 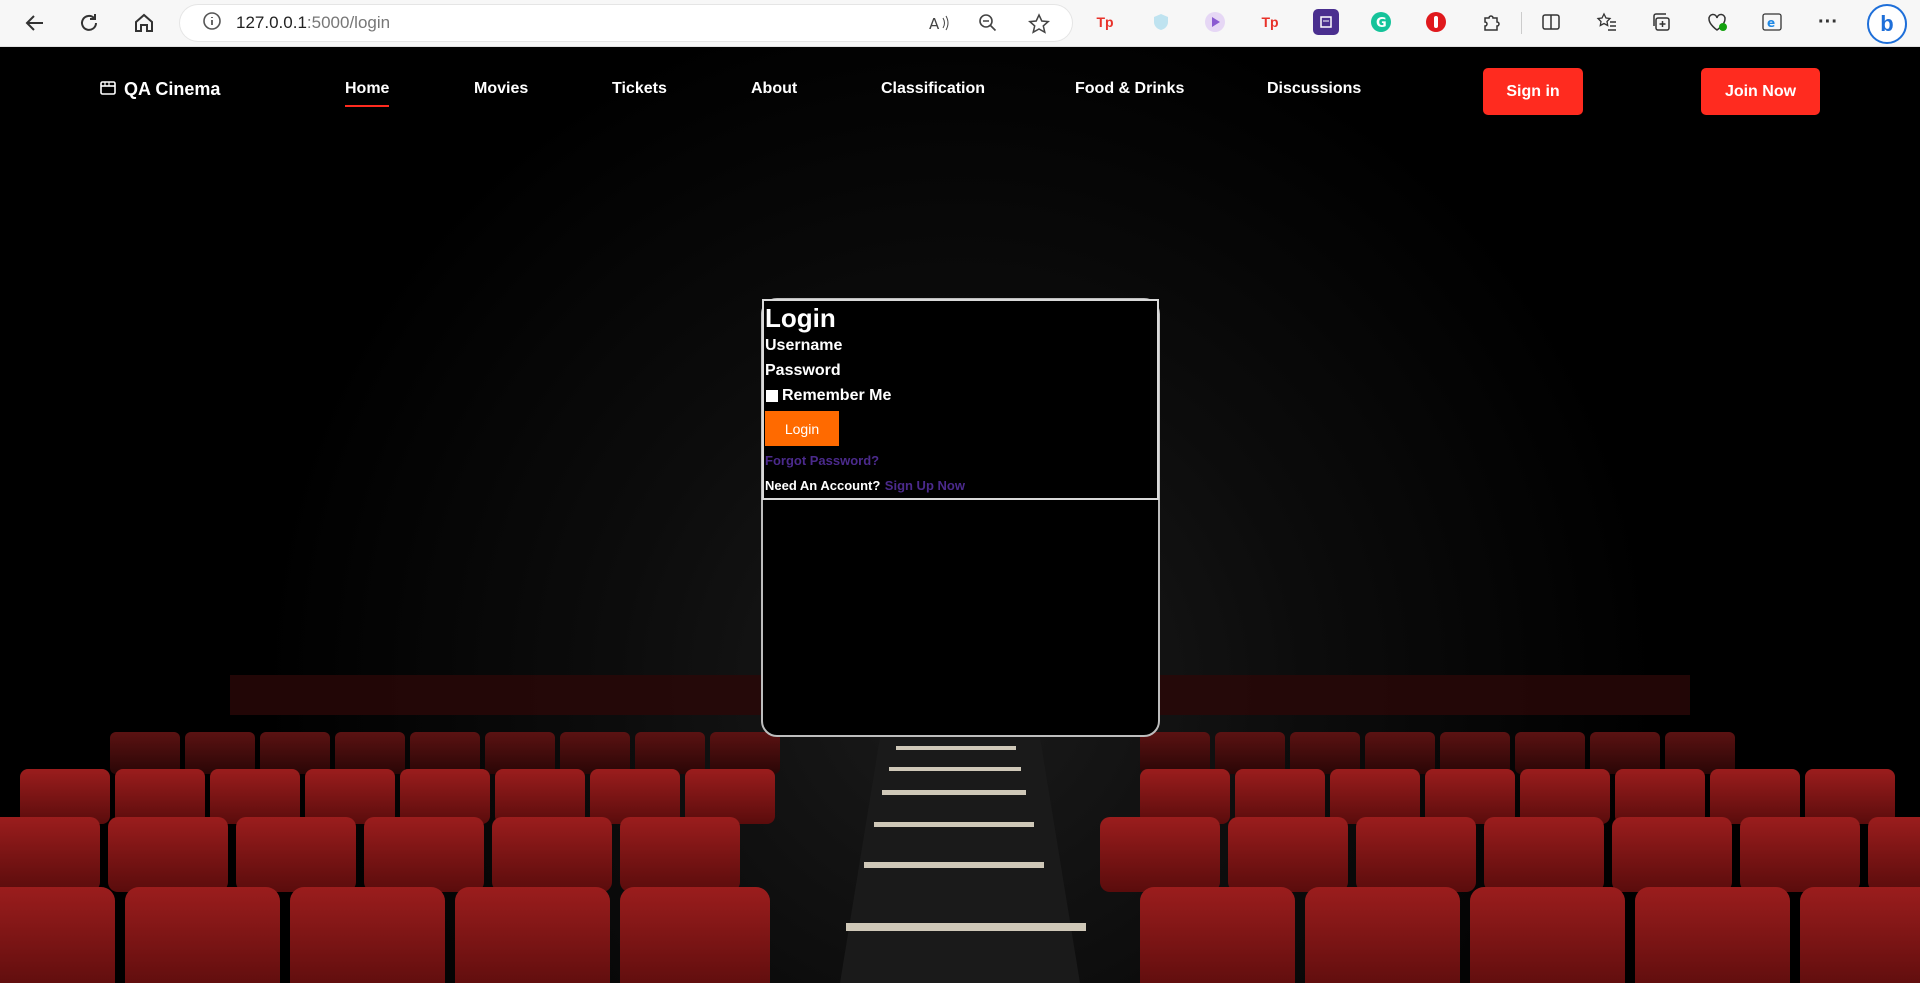 What do you see at coordinates (1491, 22) in the screenshot?
I see `extensions-puzzle-icon` at bounding box center [1491, 22].